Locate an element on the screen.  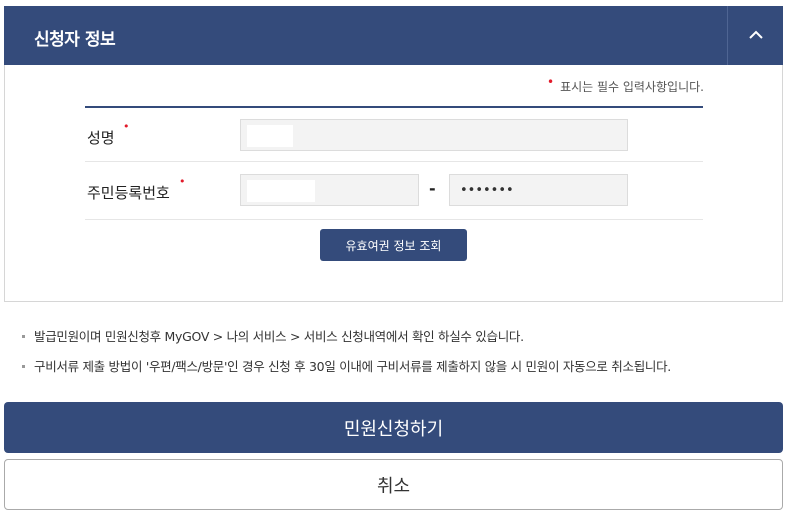
required-note: • 표시는 필수 입력사항입니다. is located at coordinates (625, 85).